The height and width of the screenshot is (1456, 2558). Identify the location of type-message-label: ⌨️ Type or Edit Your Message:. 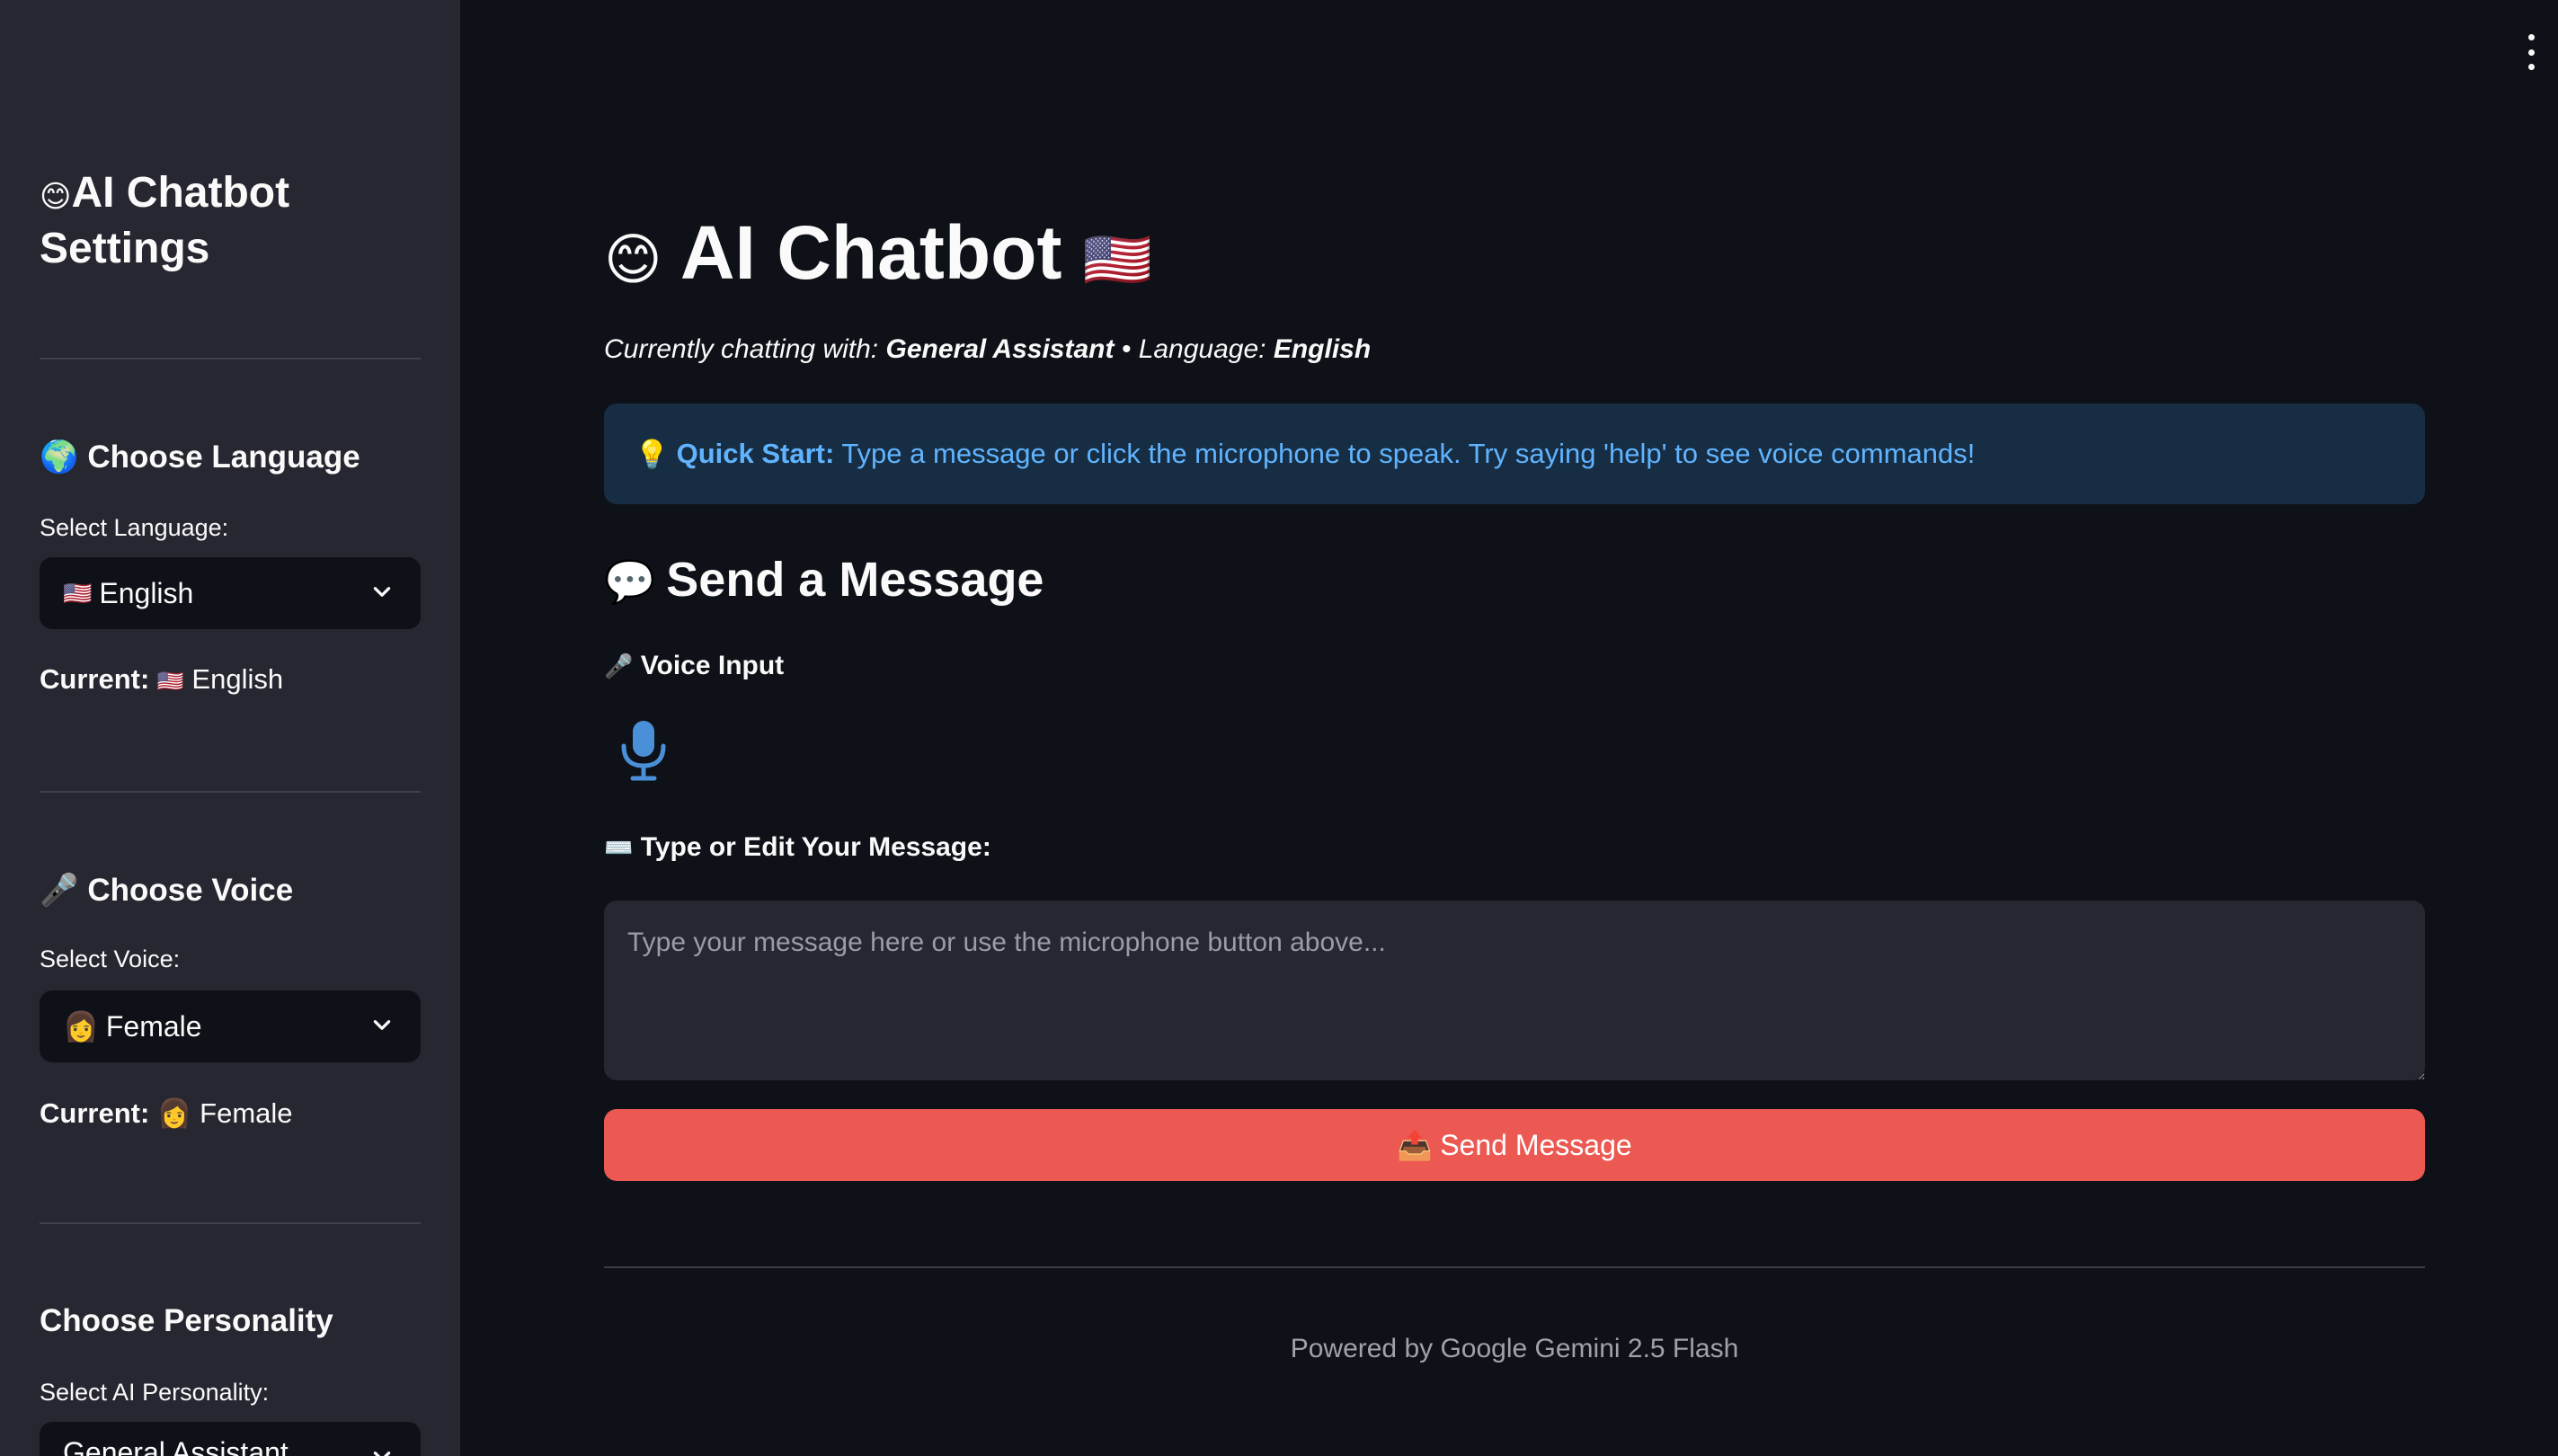
(797, 847).